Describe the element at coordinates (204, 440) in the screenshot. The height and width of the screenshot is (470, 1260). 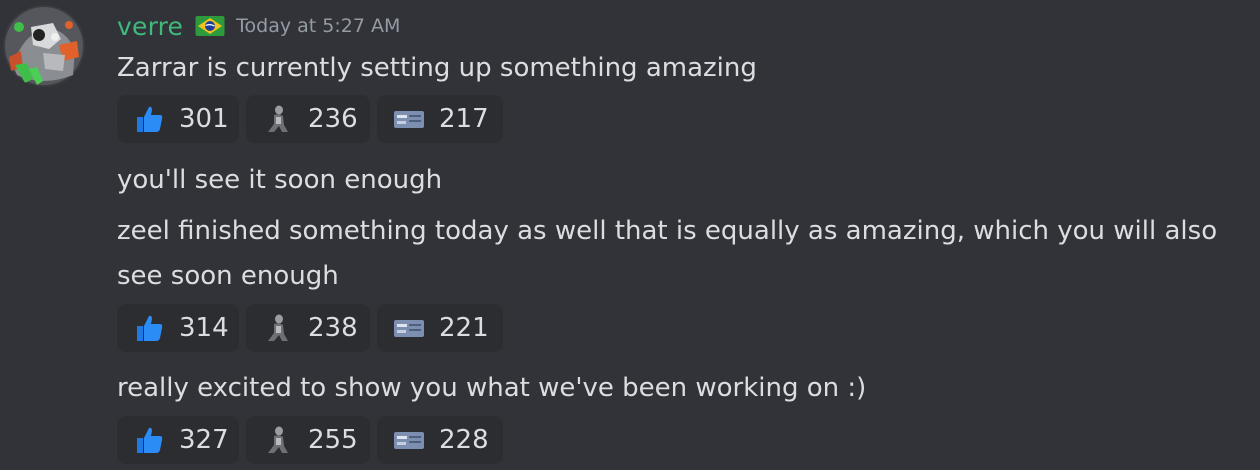
I see `reaction-count: 327` at that location.